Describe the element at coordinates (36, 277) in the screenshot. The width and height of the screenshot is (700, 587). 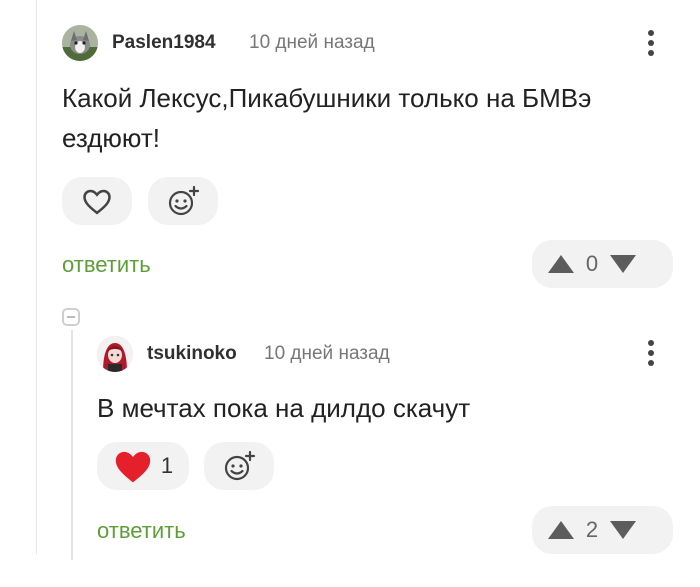
I see `left-border` at that location.